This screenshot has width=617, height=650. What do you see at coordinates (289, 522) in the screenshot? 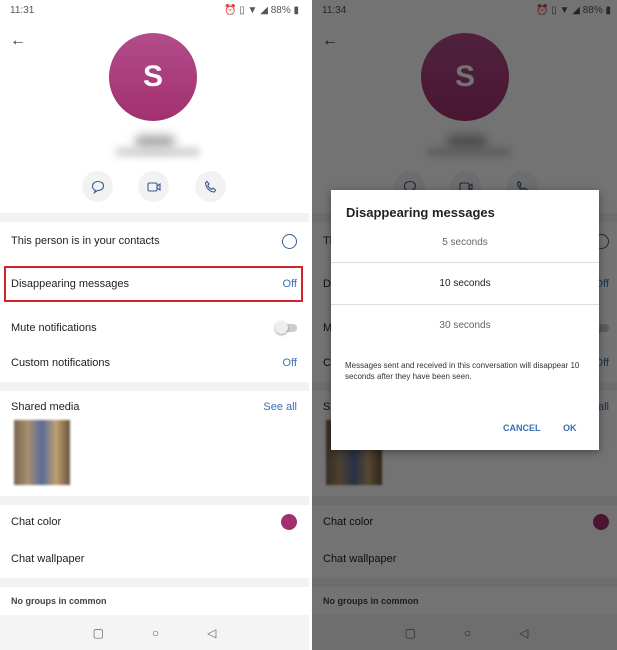
I see `chat-color-swatch` at bounding box center [289, 522].